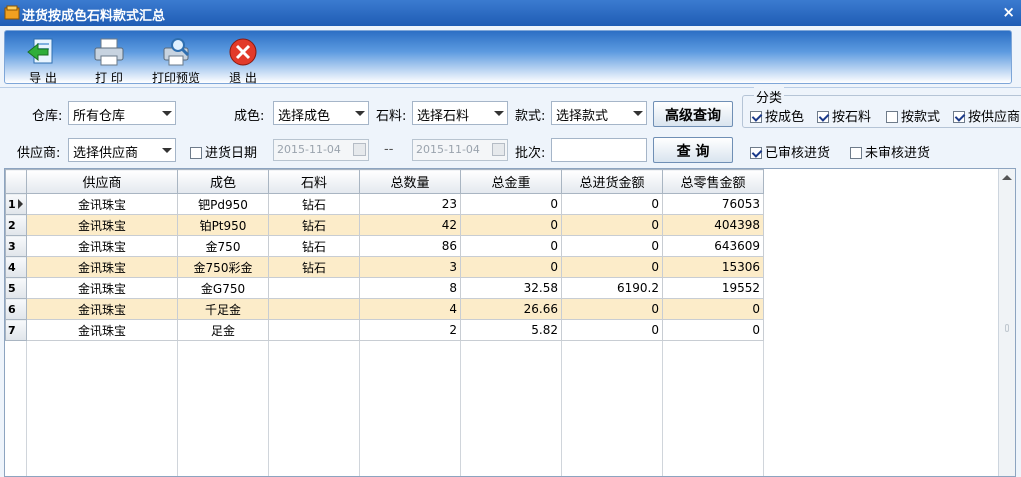 The height and width of the screenshot is (477, 1021). What do you see at coordinates (511, 309) in the screenshot?
I see `cell-weight: 26.66` at bounding box center [511, 309].